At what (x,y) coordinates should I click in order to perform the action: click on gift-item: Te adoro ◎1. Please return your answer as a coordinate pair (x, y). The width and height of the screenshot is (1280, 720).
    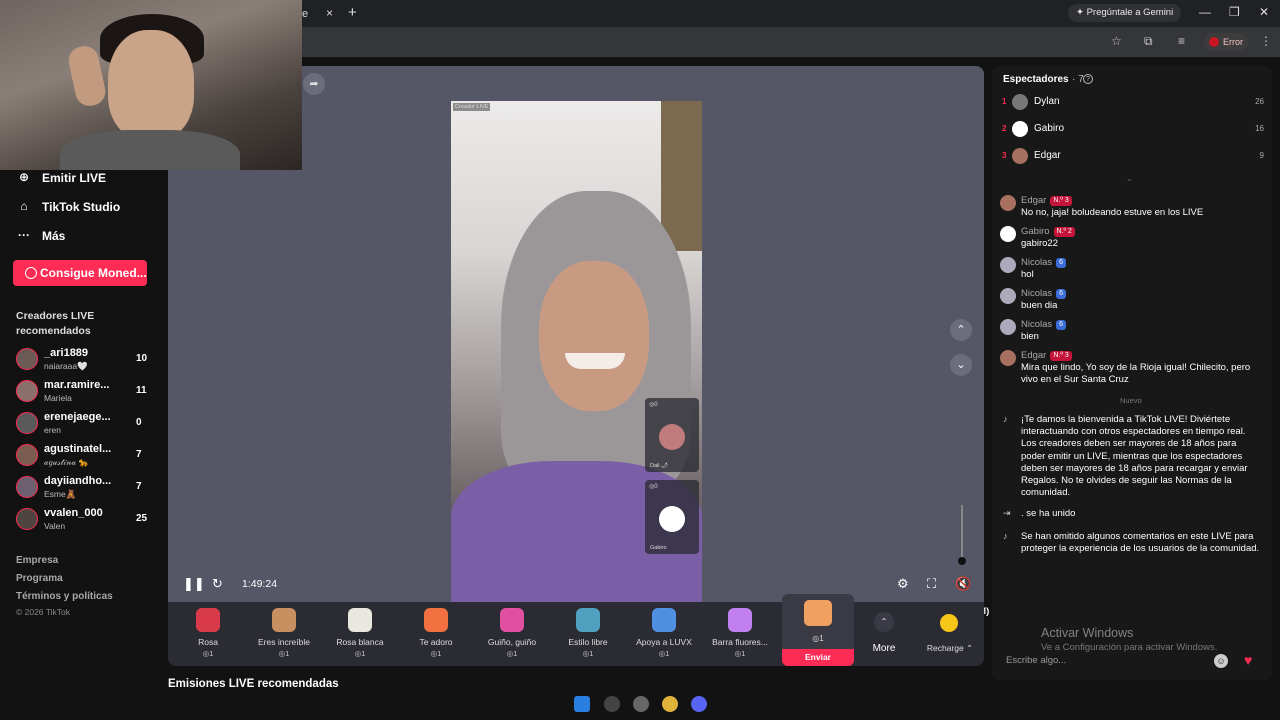
    Looking at the image, I should click on (436, 635).